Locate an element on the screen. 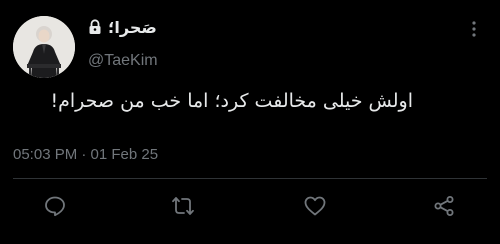 The image size is (500, 244). like-button is located at coordinates (315, 206).